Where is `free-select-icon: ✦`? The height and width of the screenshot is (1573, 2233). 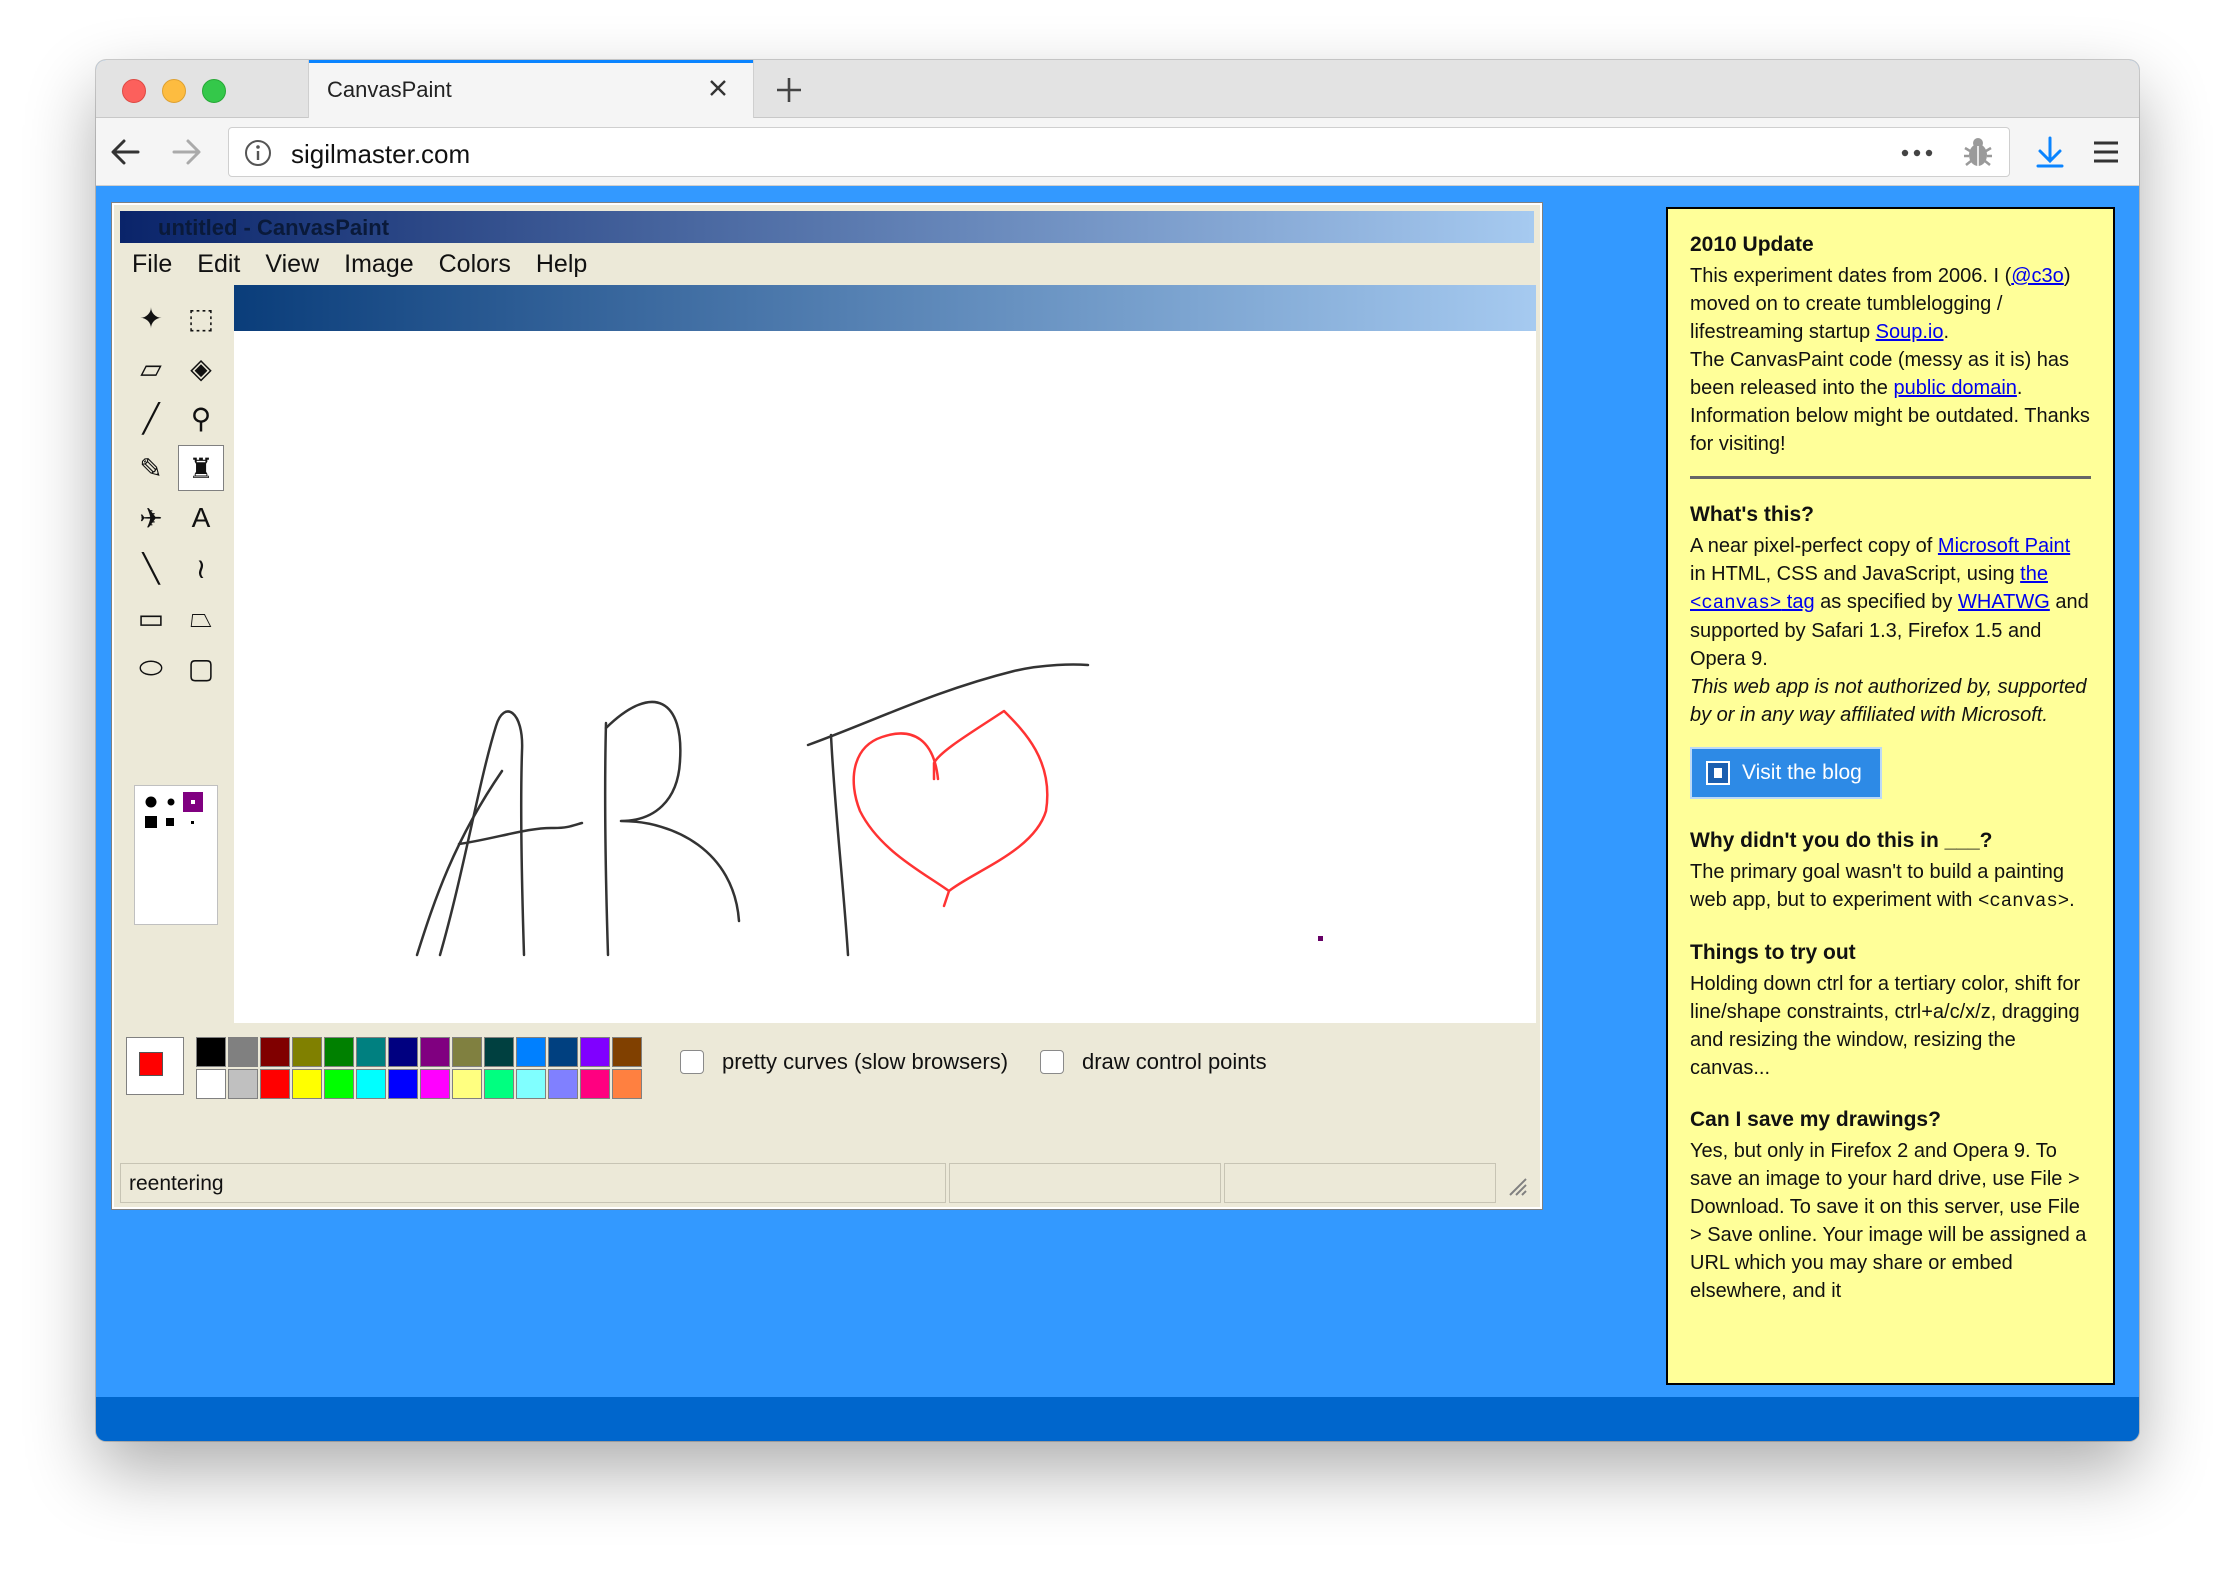
free-select-icon: ✦ is located at coordinates (151, 318).